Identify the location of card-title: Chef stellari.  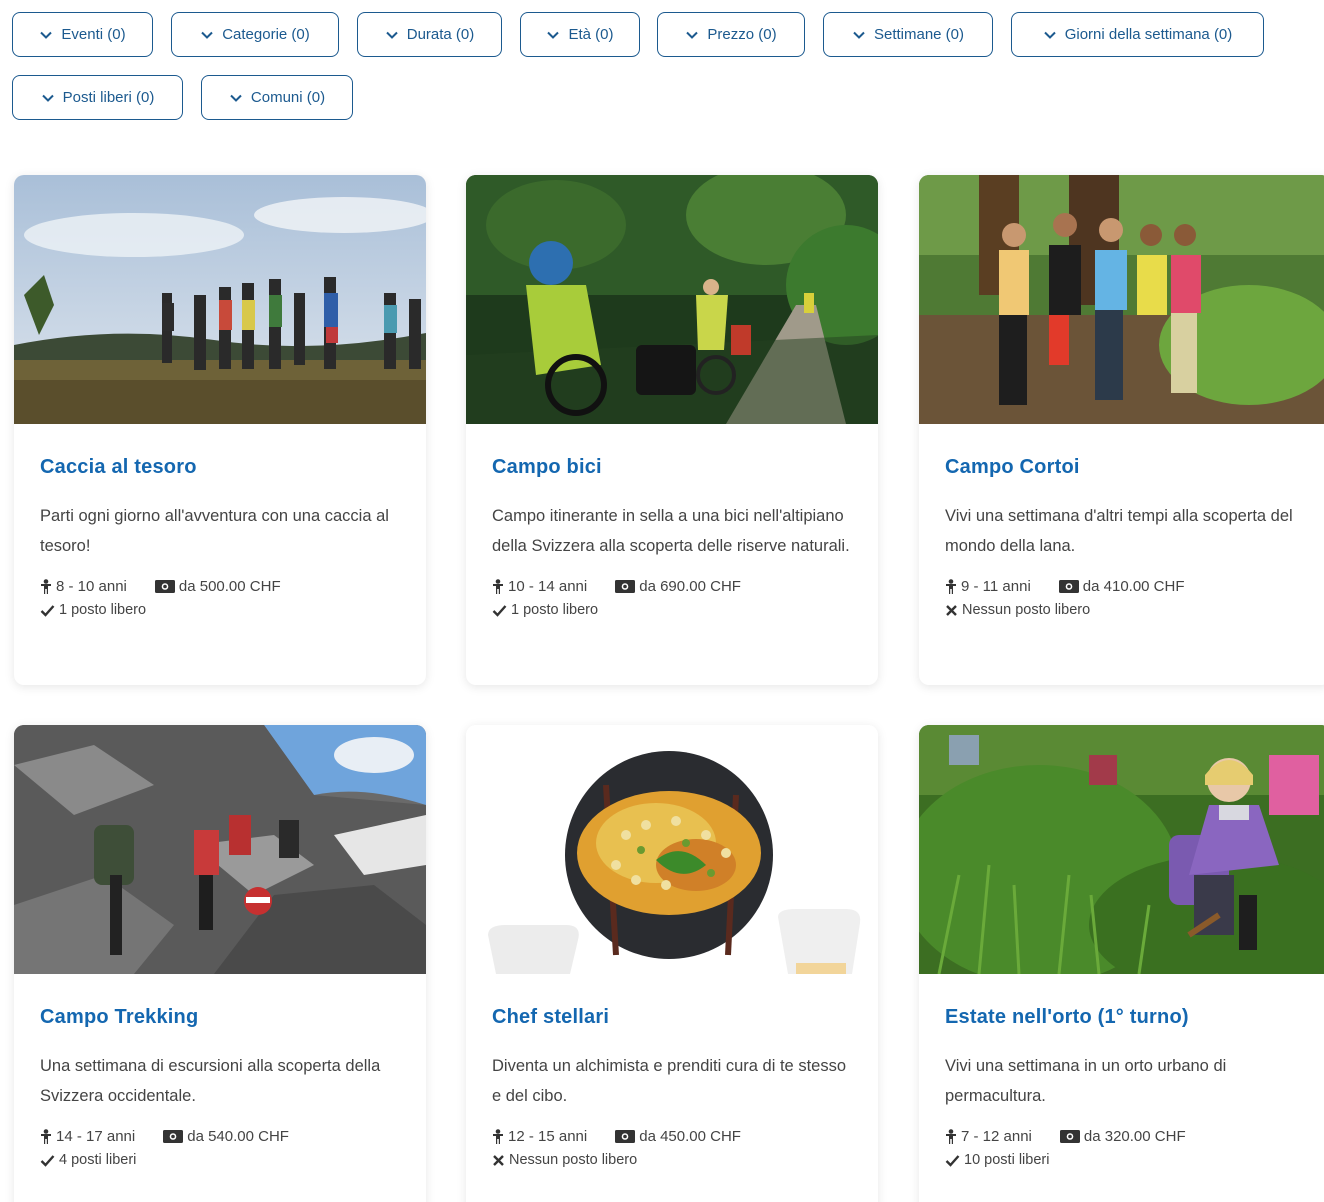
(672, 1017).